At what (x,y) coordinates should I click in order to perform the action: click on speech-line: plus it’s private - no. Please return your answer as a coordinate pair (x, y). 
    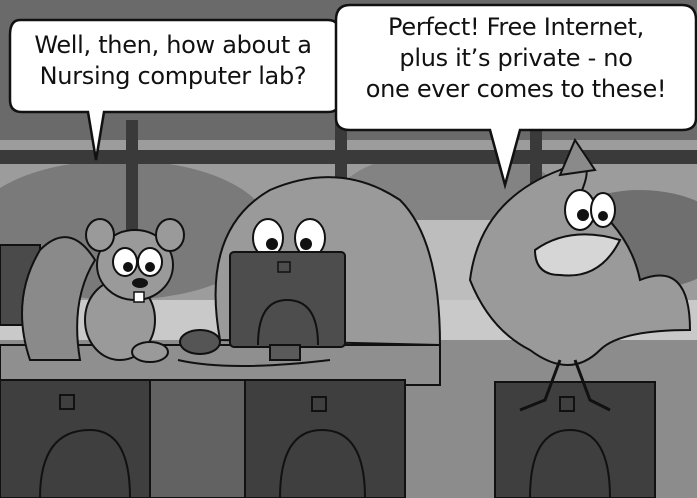
    Looking at the image, I should click on (516, 58).